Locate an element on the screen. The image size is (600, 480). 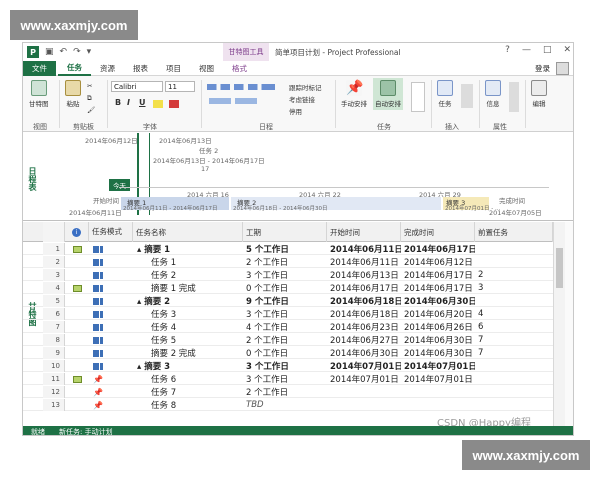
bold-button: B is located at coordinates (118, 102).